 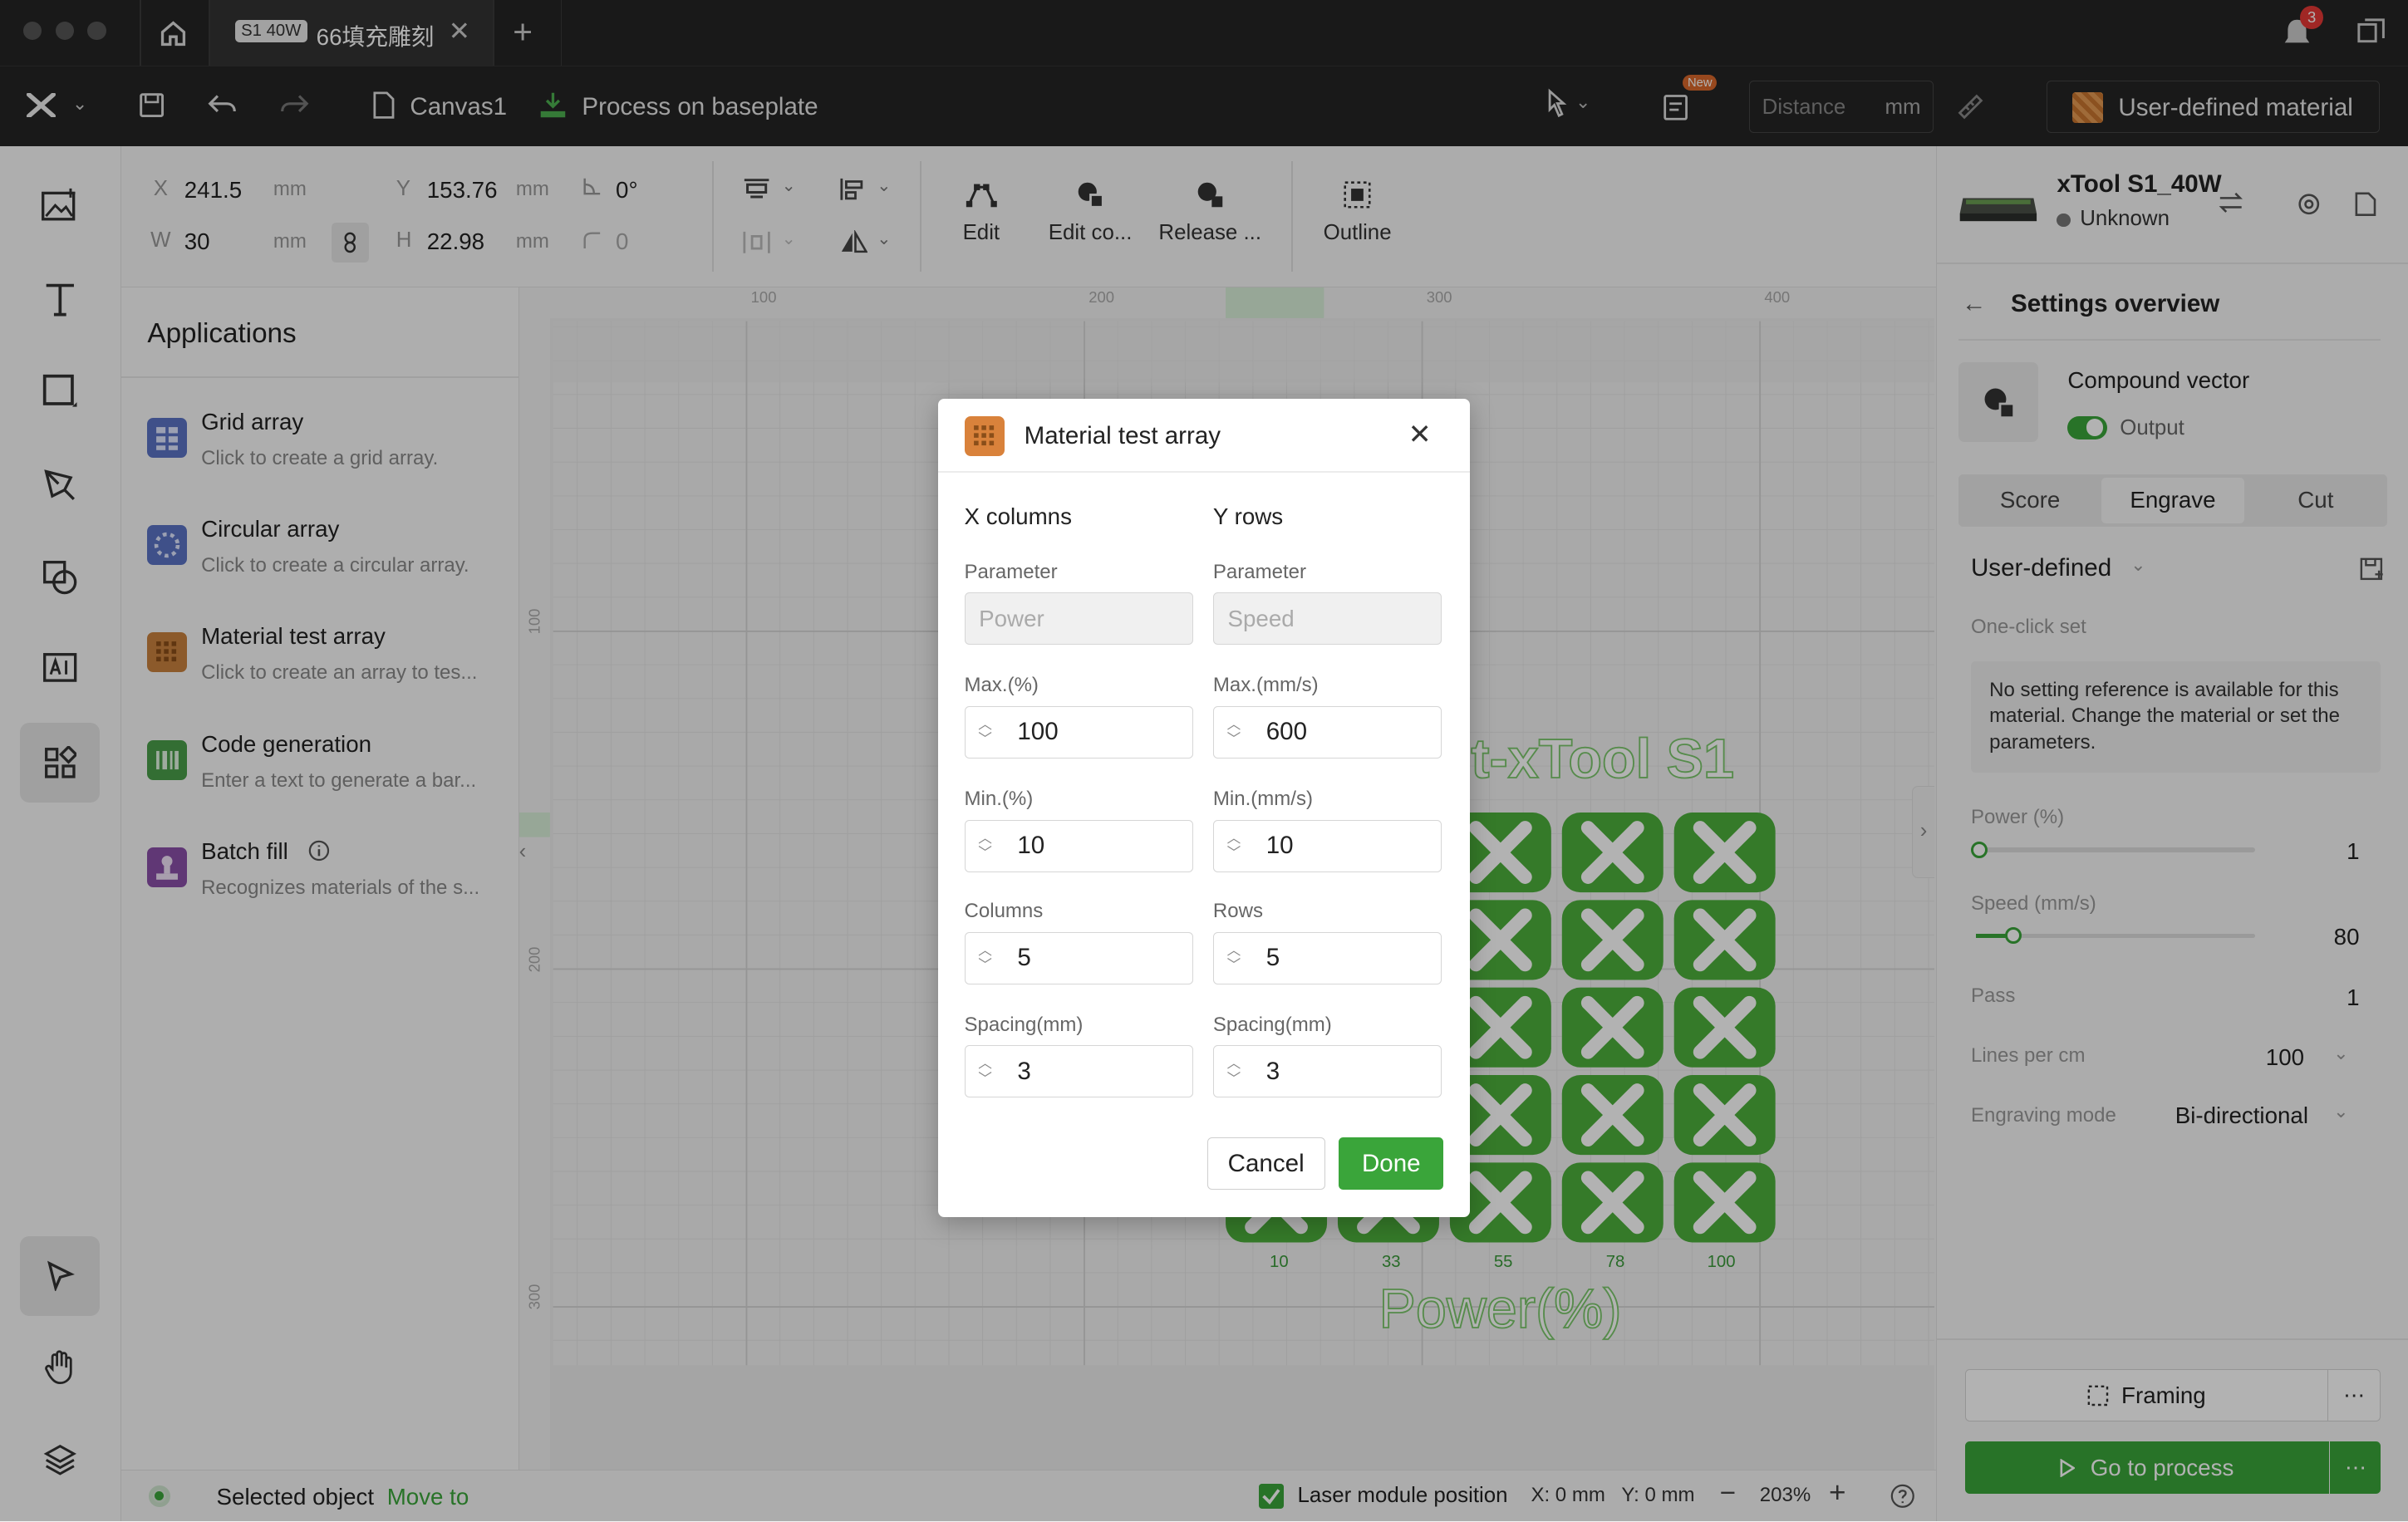 What do you see at coordinates (1272, 1024) in the screenshot?
I see `y-spacing-label: Spacing(mm)` at bounding box center [1272, 1024].